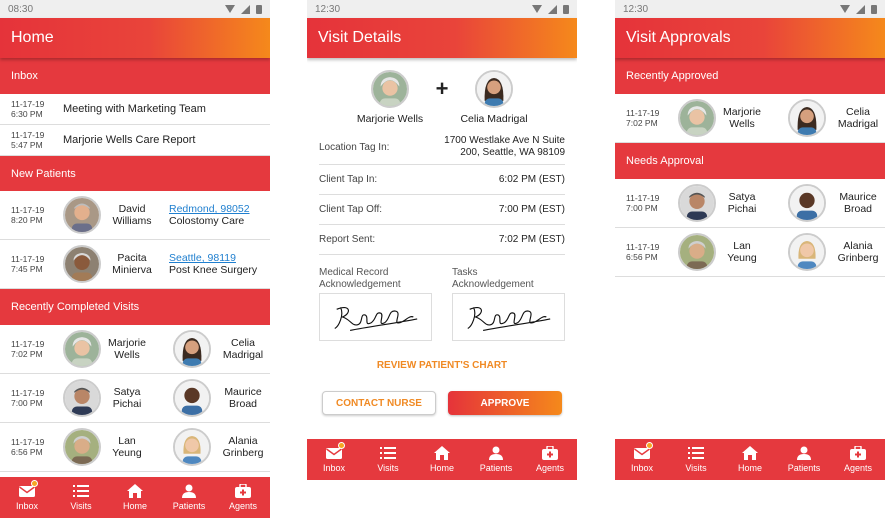 The height and width of the screenshot is (518, 886). Describe the element at coordinates (189, 491) in the screenshot. I see `person-icon` at that location.